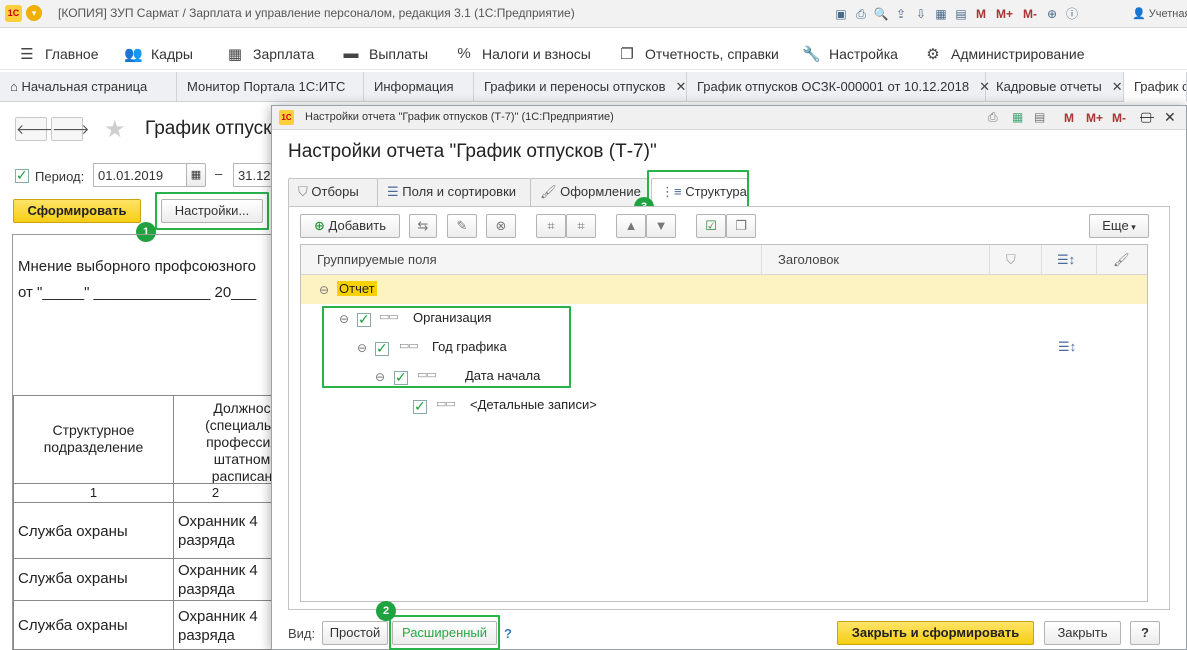  Describe the element at coordinates (1140, 14) in the screenshot. I see `user-icon: 👤` at that location.